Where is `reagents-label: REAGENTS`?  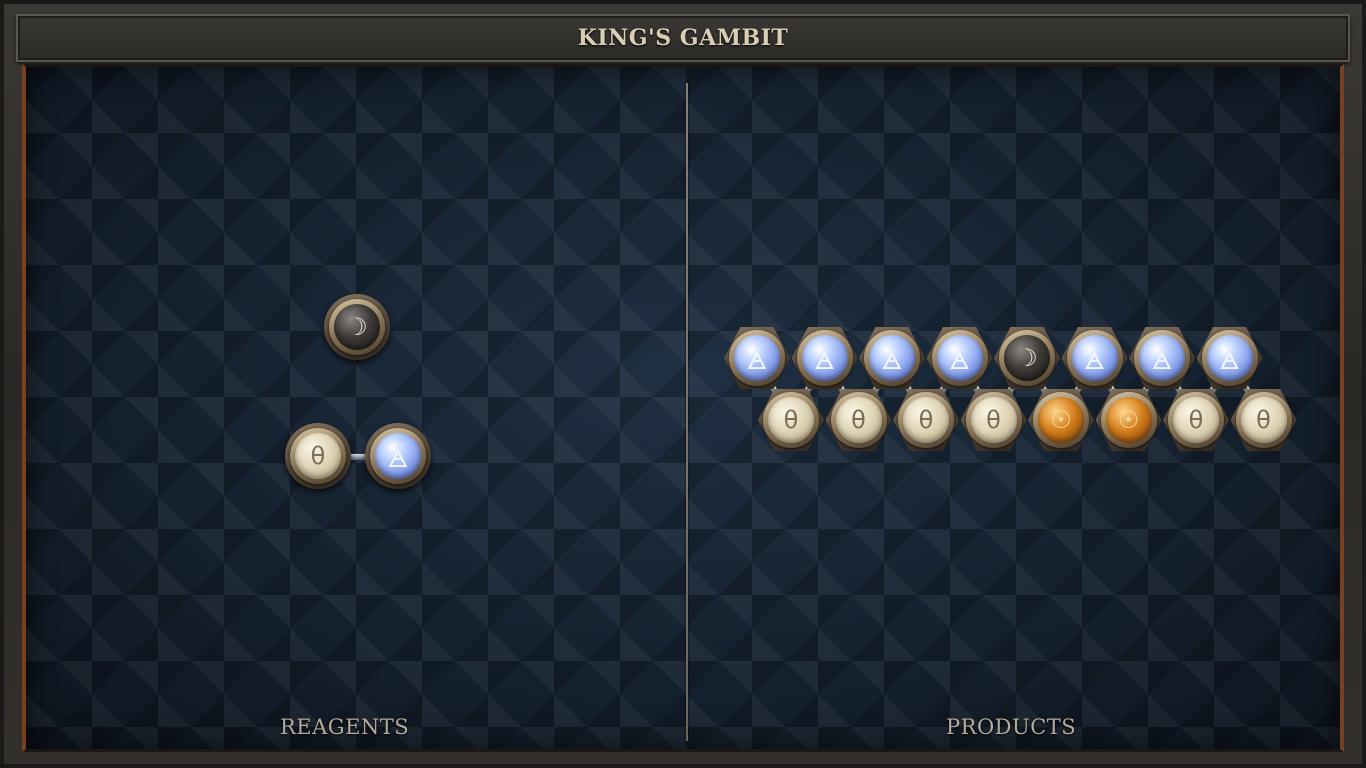 reagents-label: REAGENTS is located at coordinates (345, 727).